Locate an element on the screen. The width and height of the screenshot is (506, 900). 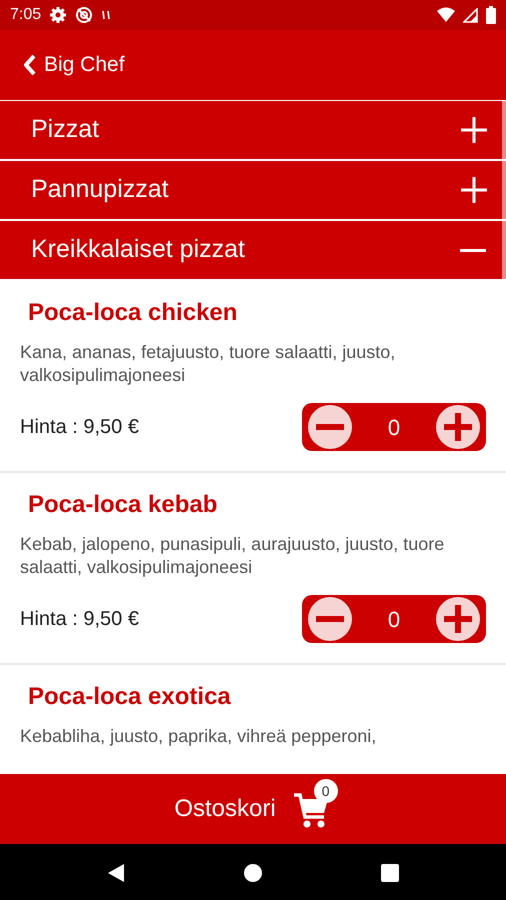
signal-marks-icon is located at coordinates (106, 15).